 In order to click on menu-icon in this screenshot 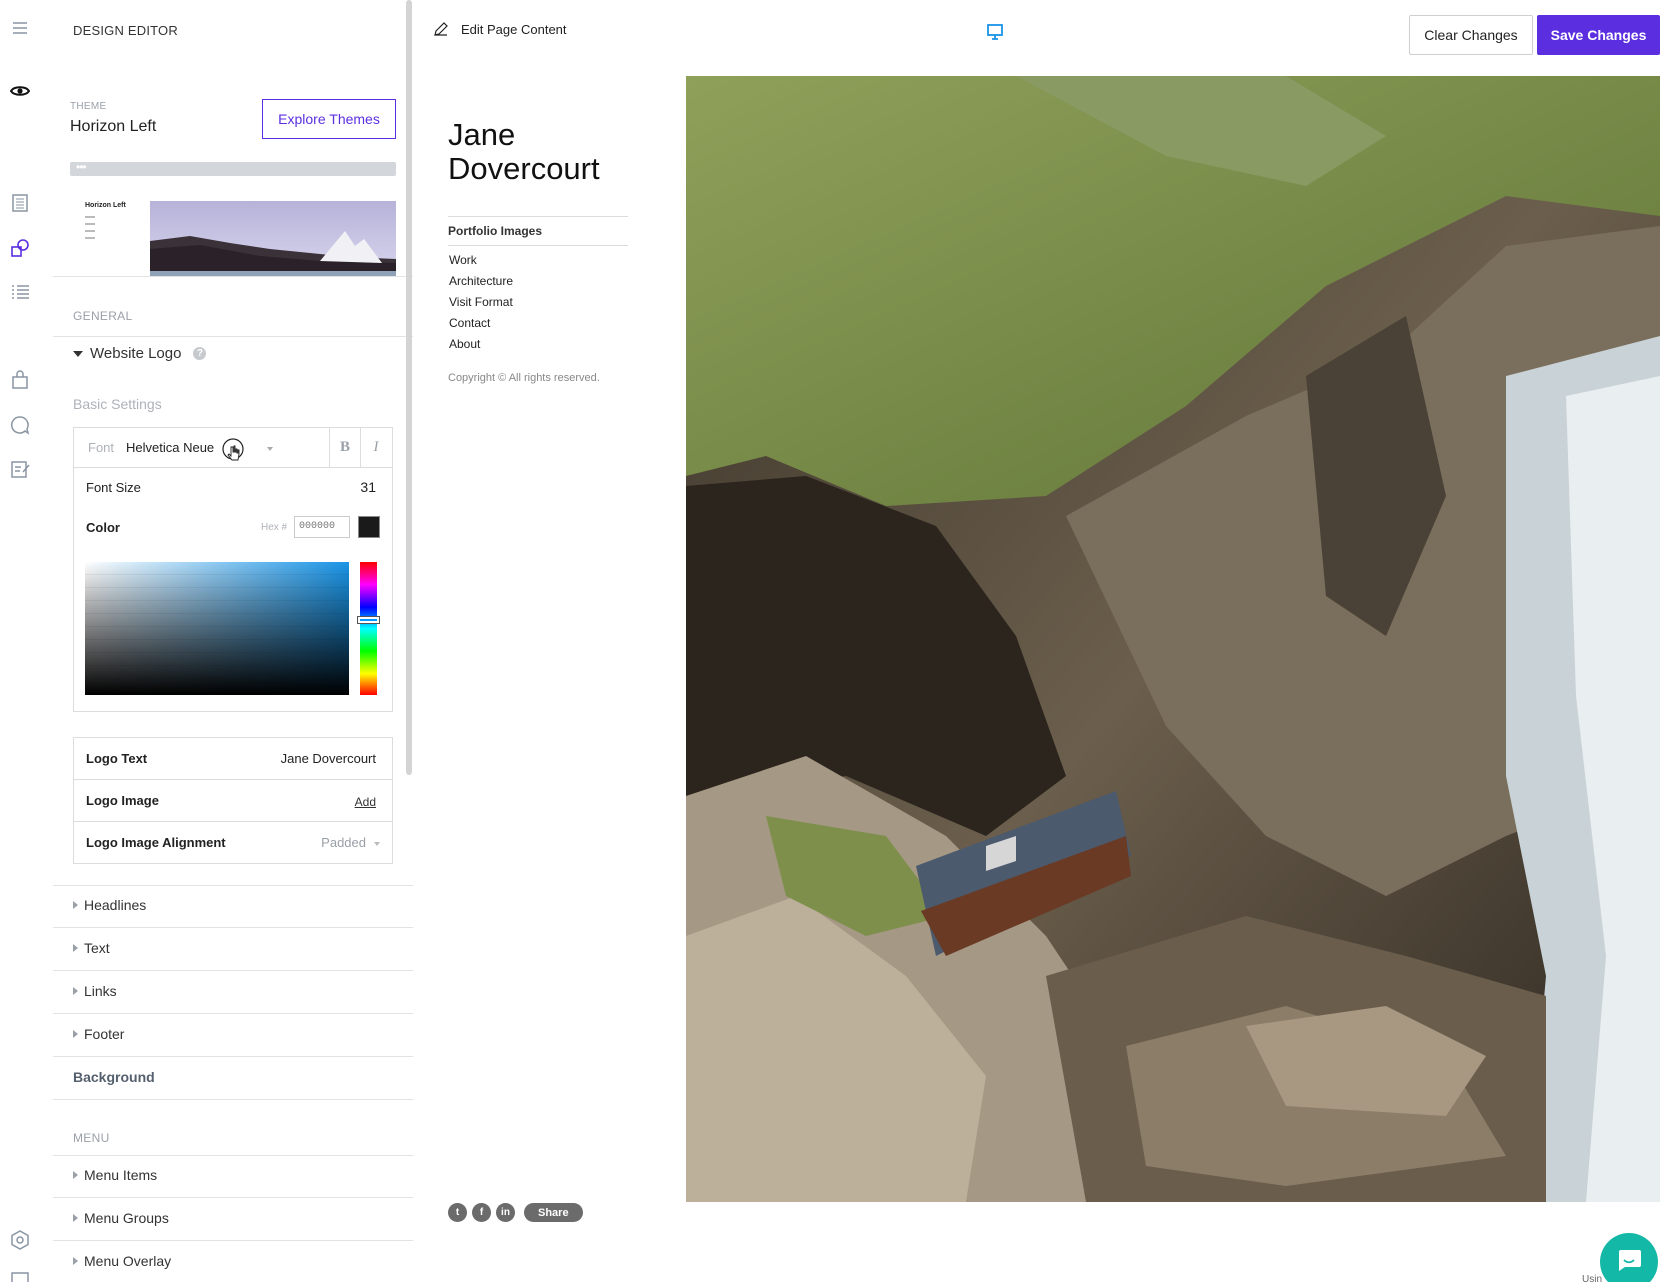, I will do `click(20, 28)`.